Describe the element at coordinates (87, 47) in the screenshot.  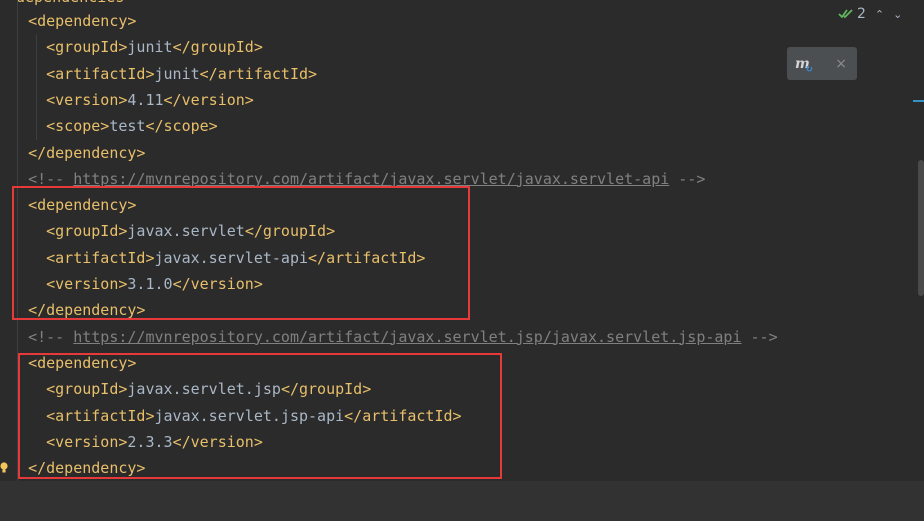
I see `xml-tag: <groupId>` at that location.